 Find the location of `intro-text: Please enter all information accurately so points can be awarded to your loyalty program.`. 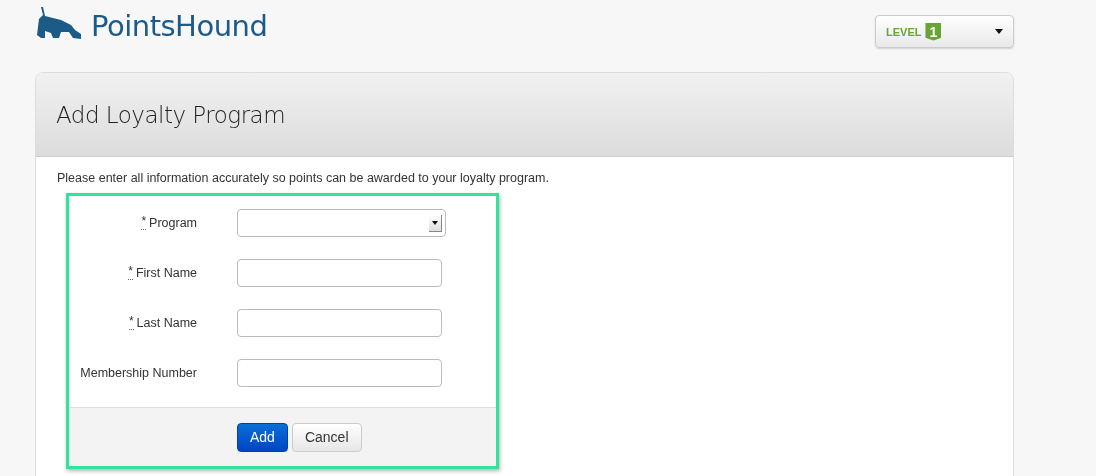

intro-text: Please enter all information accurately so points can be awarded to your loyalty program. is located at coordinates (303, 178).